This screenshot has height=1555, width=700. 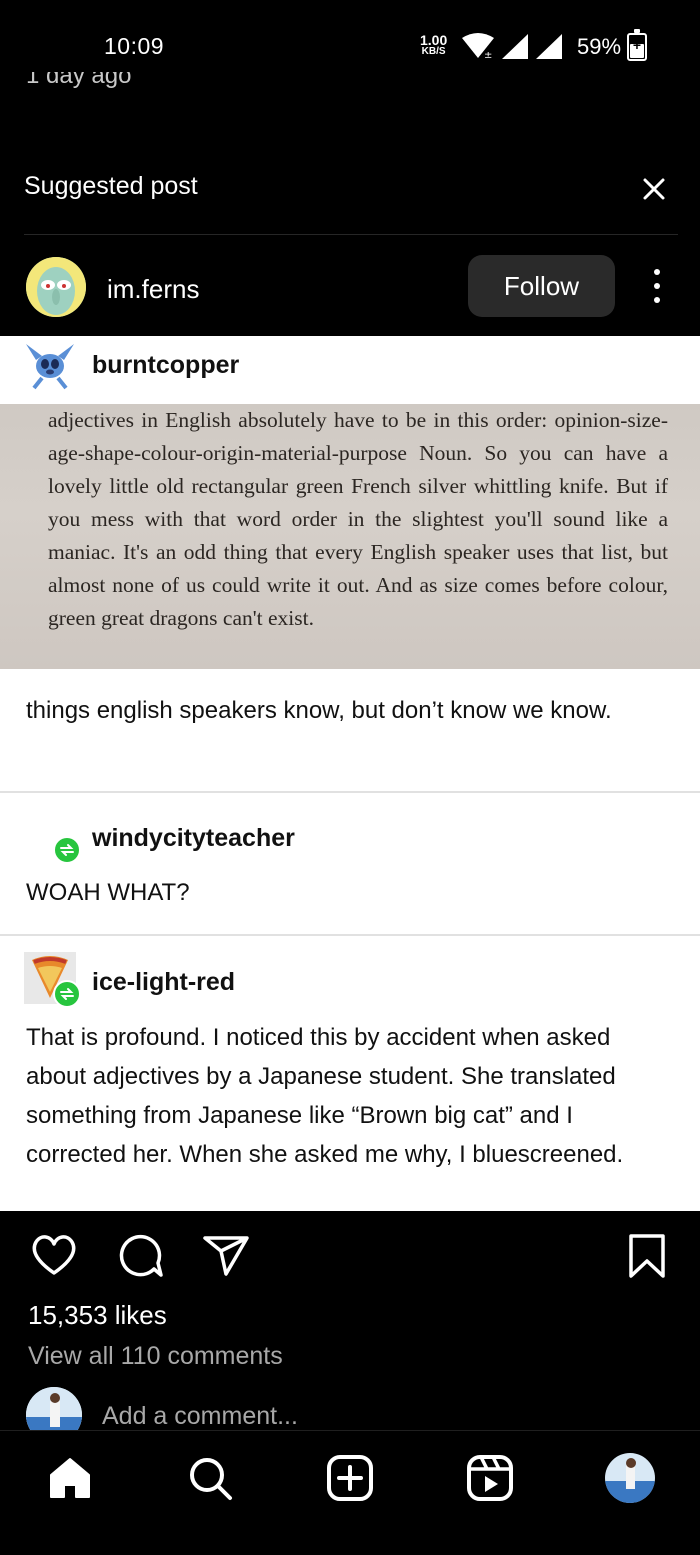 I want to click on wifi-icon: ±, so click(x=478, y=46).